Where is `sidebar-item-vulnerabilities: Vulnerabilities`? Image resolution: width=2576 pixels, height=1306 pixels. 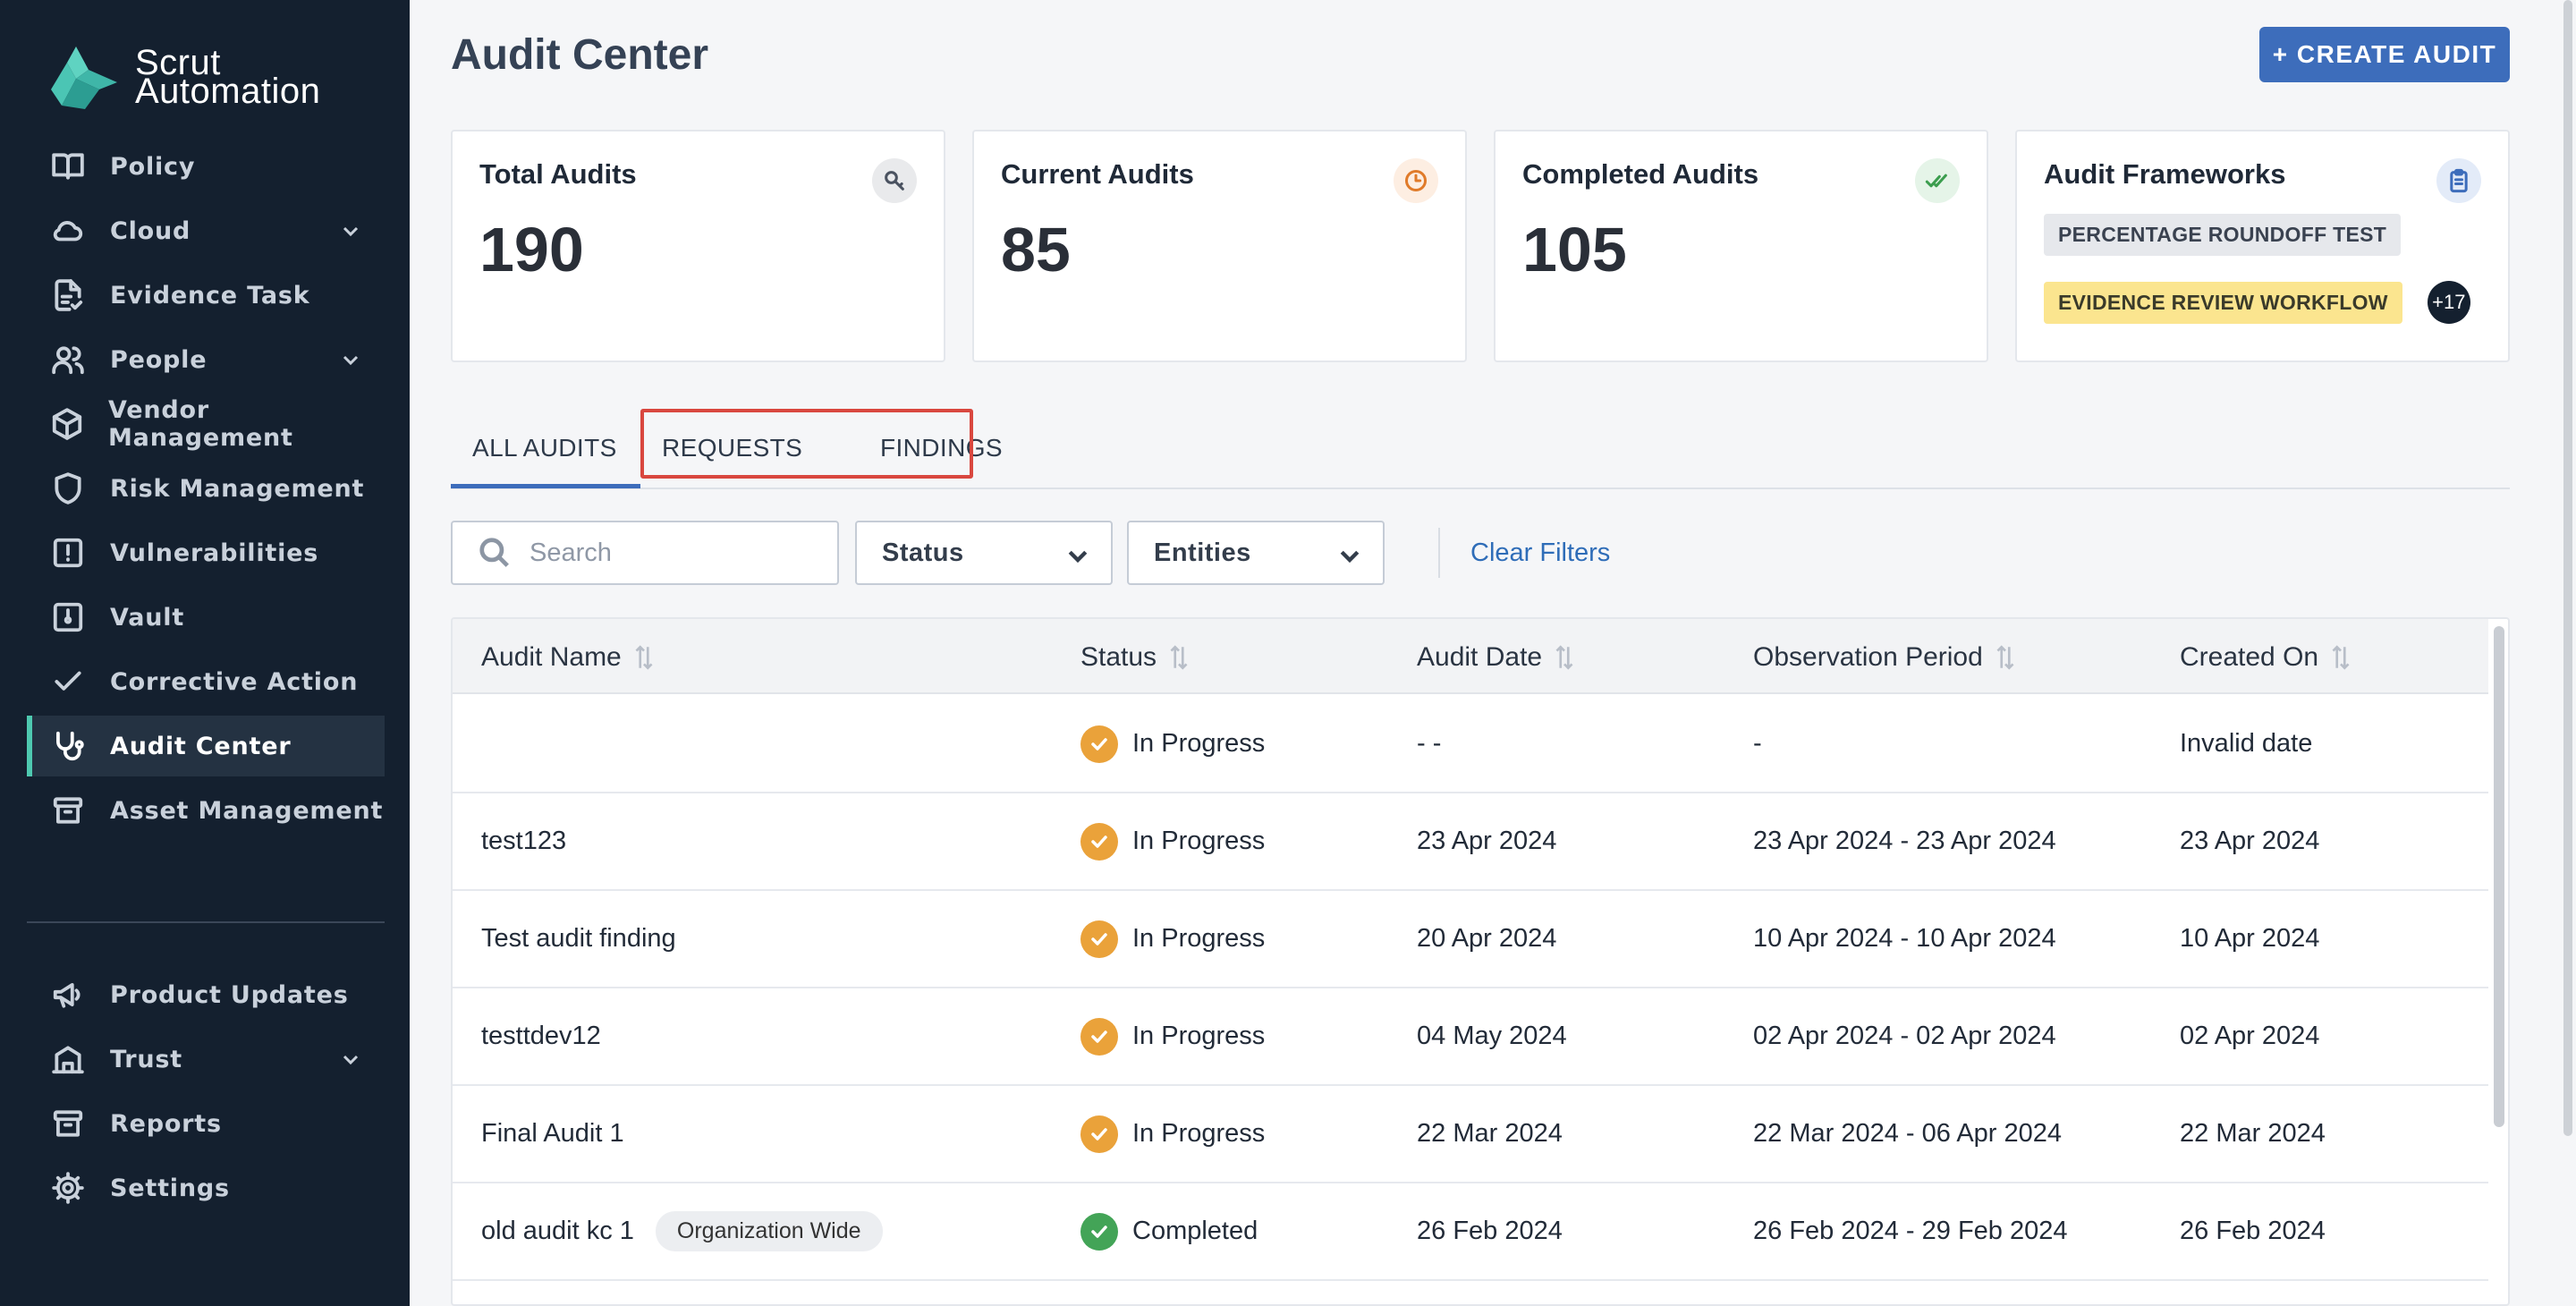
sidebar-item-vulnerabilities: Vulnerabilities is located at coordinates (206, 553).